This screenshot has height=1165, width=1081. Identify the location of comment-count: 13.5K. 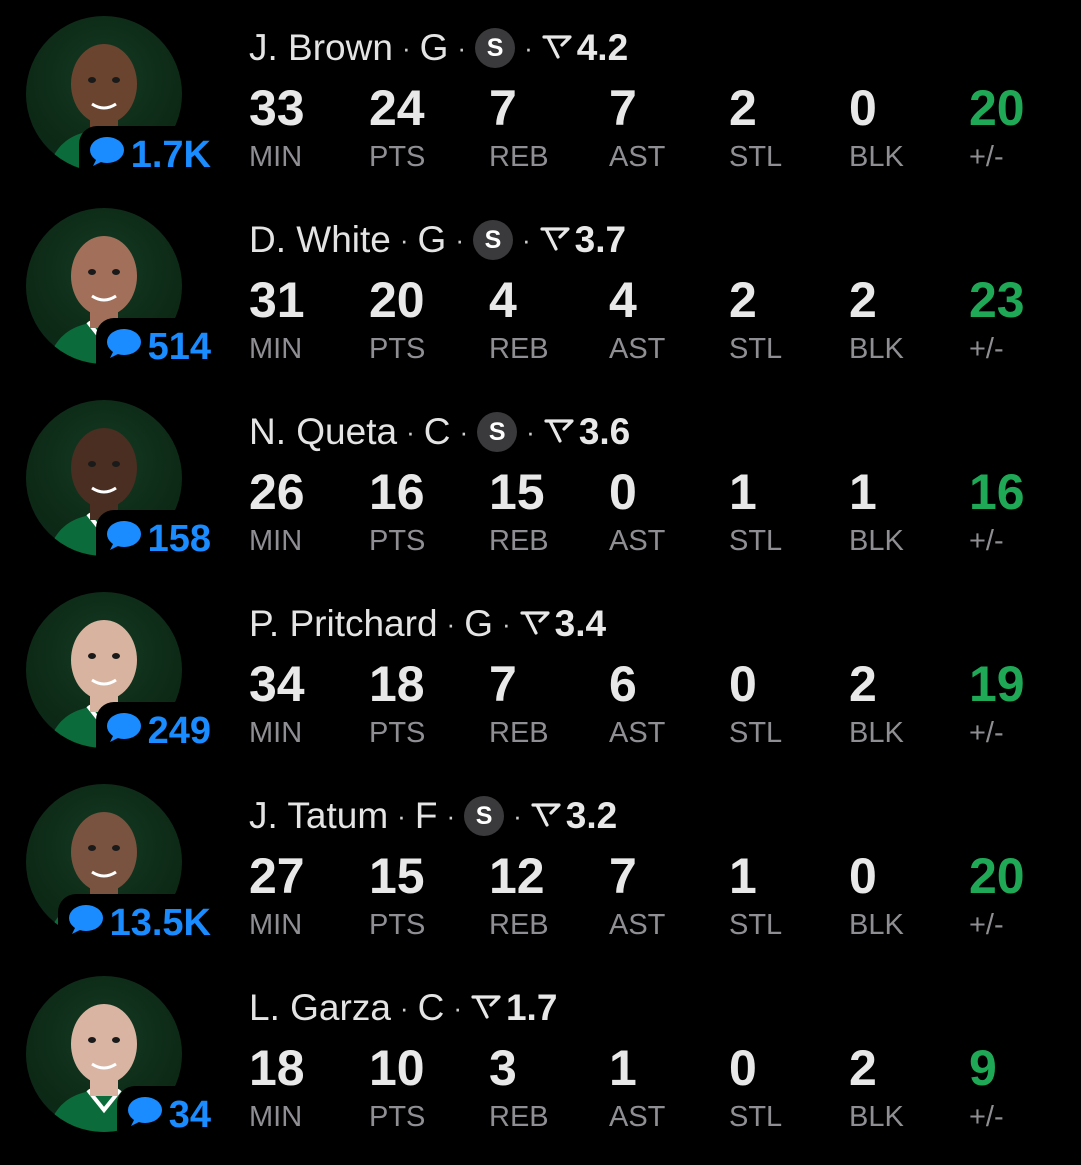
(160, 923).